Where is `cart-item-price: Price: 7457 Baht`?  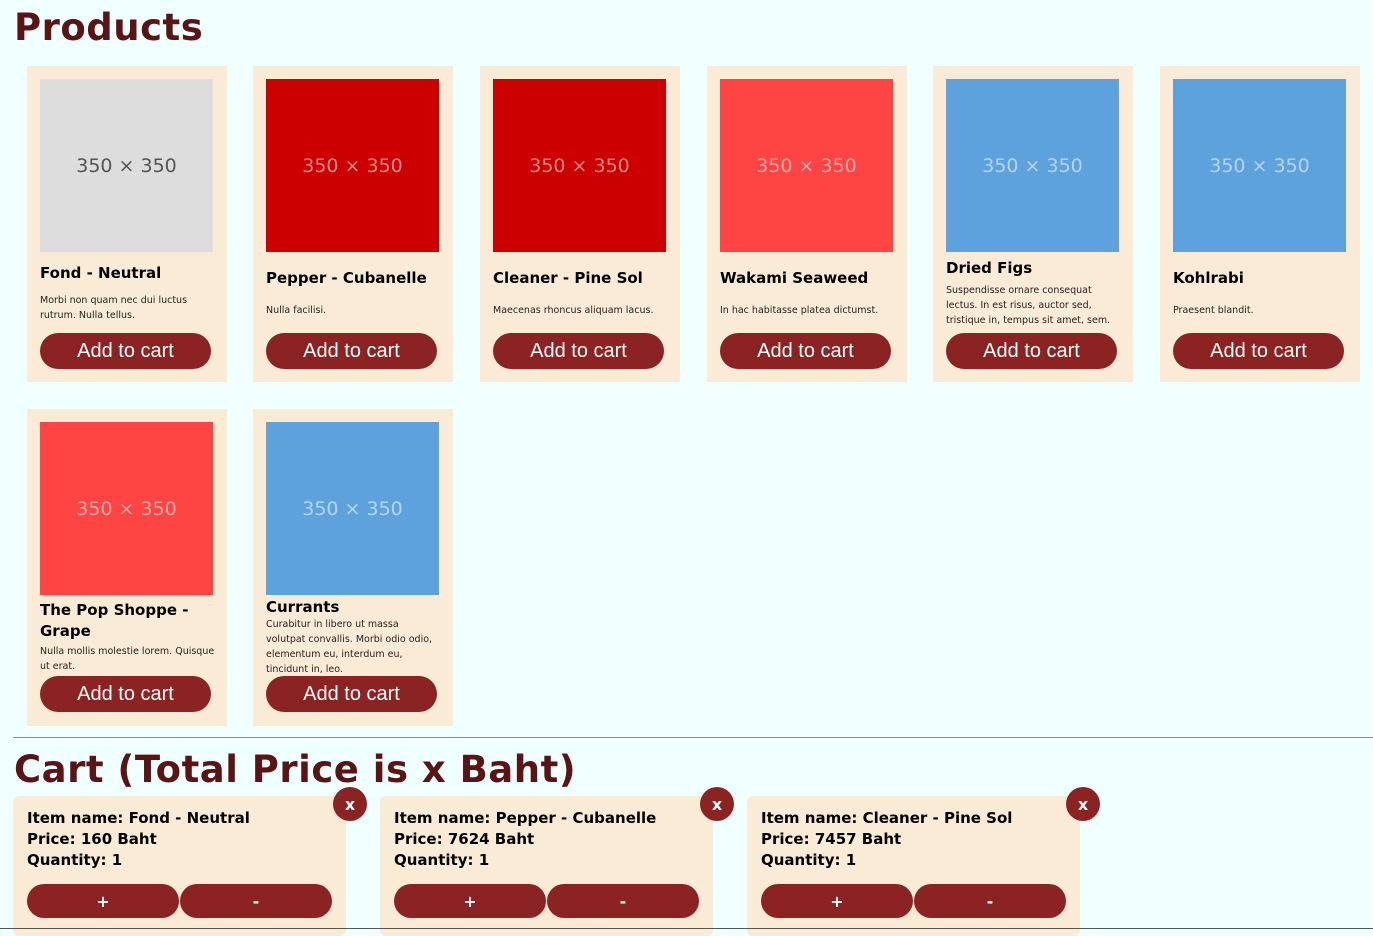 cart-item-price: Price: 7457 Baht is located at coordinates (831, 839).